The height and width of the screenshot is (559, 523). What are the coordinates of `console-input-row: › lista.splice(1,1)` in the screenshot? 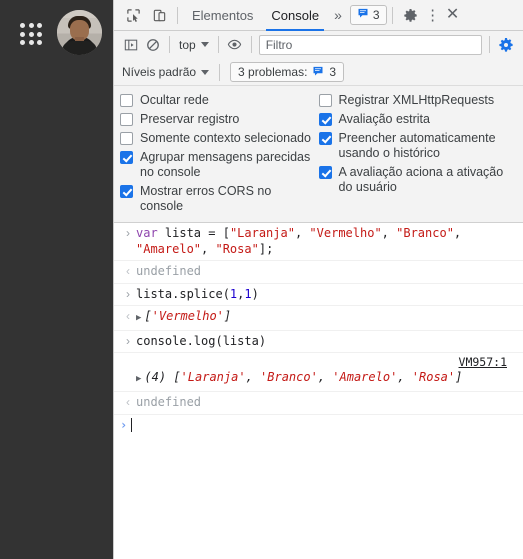 It's located at (318, 295).